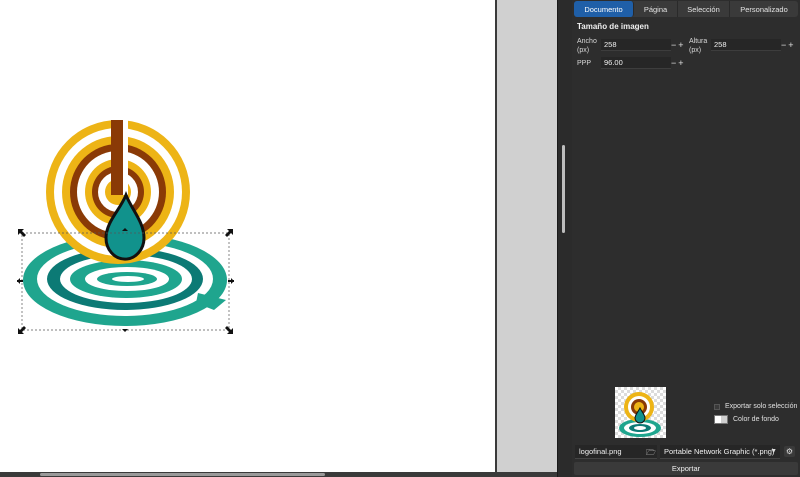 The image size is (800, 477). I want to click on format-select: Portable Network Graphic (*.png) ▼, so click(720, 452).